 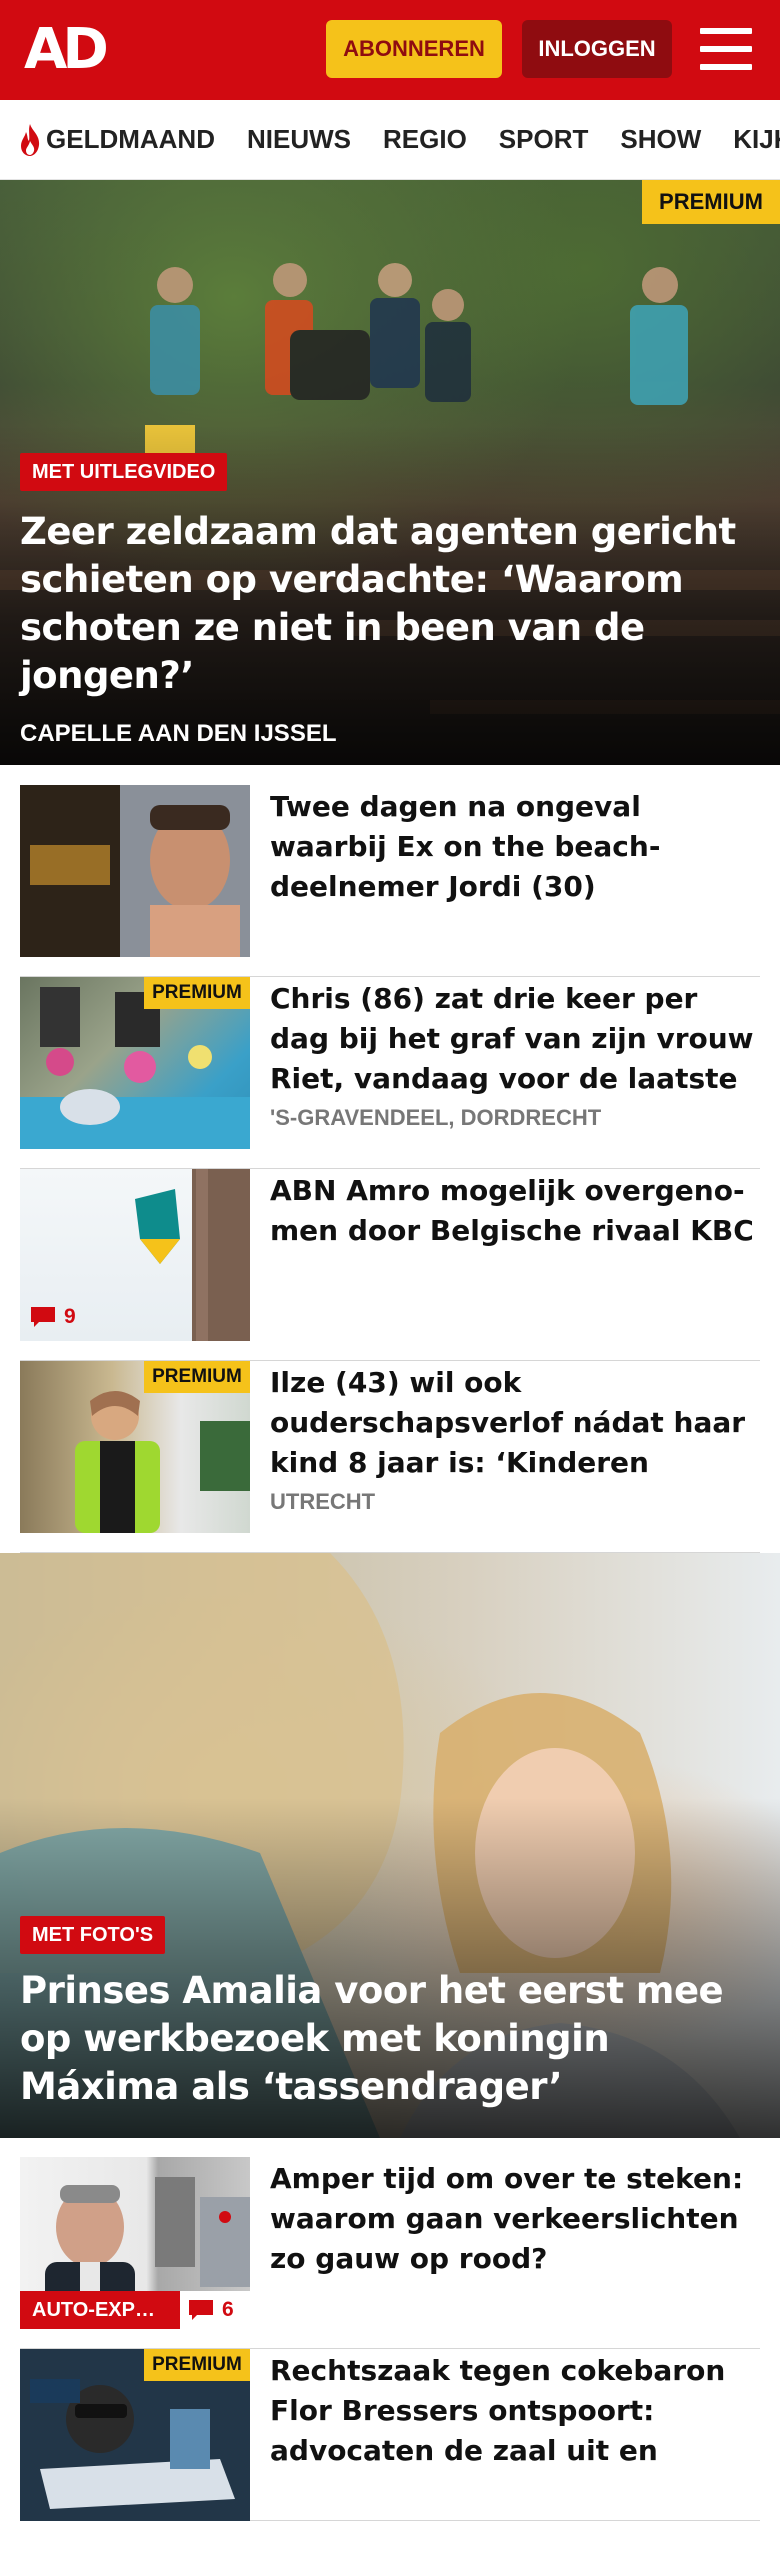 What do you see at coordinates (726, 49) in the screenshot?
I see `hamburger-menu-icon` at bounding box center [726, 49].